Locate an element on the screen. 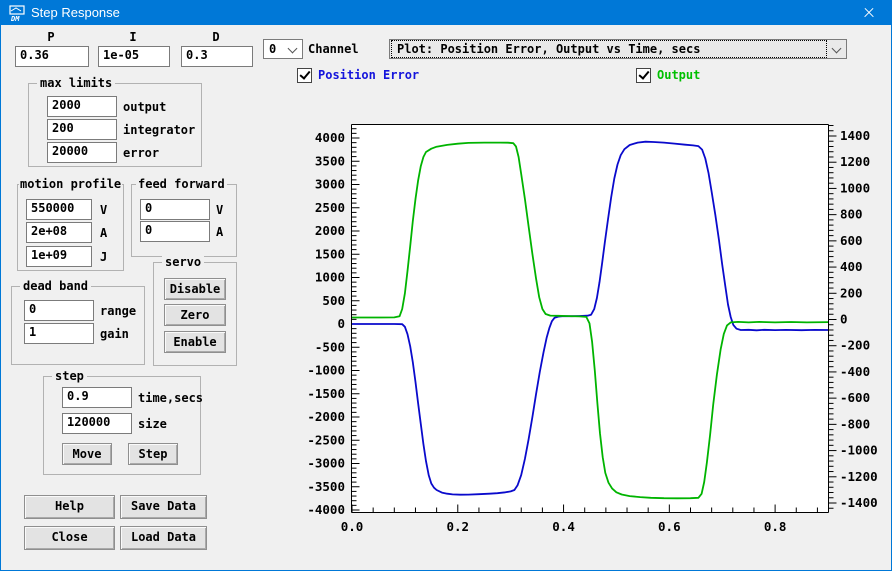  position-error-checkbox is located at coordinates (304, 75).